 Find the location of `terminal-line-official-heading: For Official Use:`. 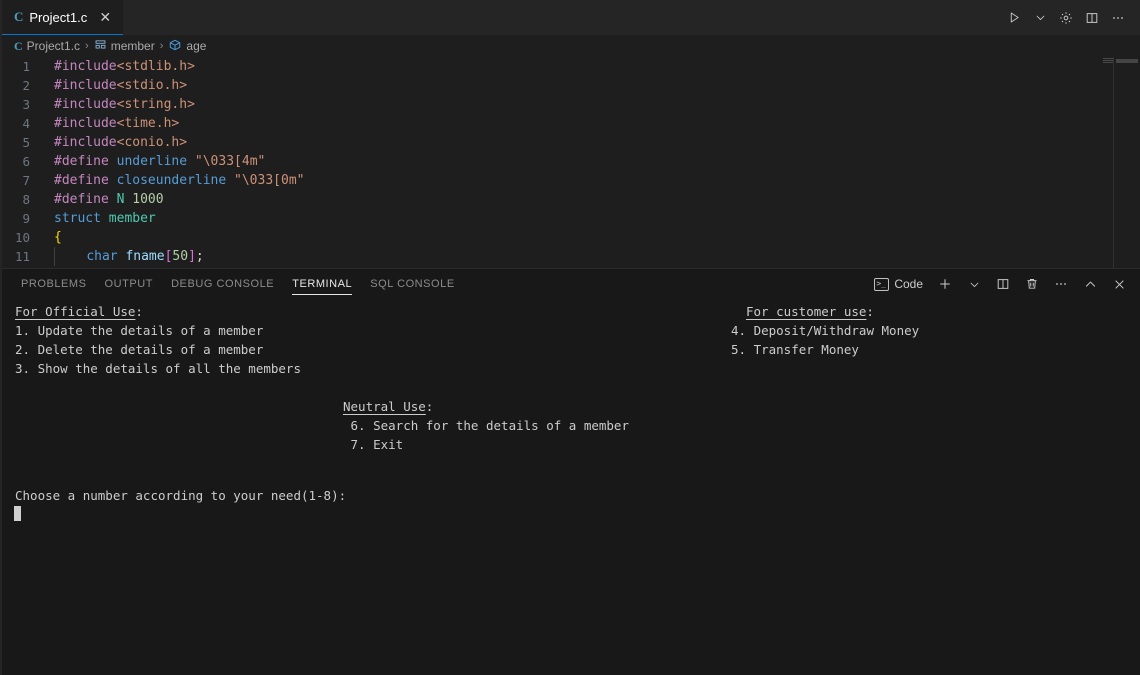

terminal-line-official-heading: For Official Use: is located at coordinates (79, 311).